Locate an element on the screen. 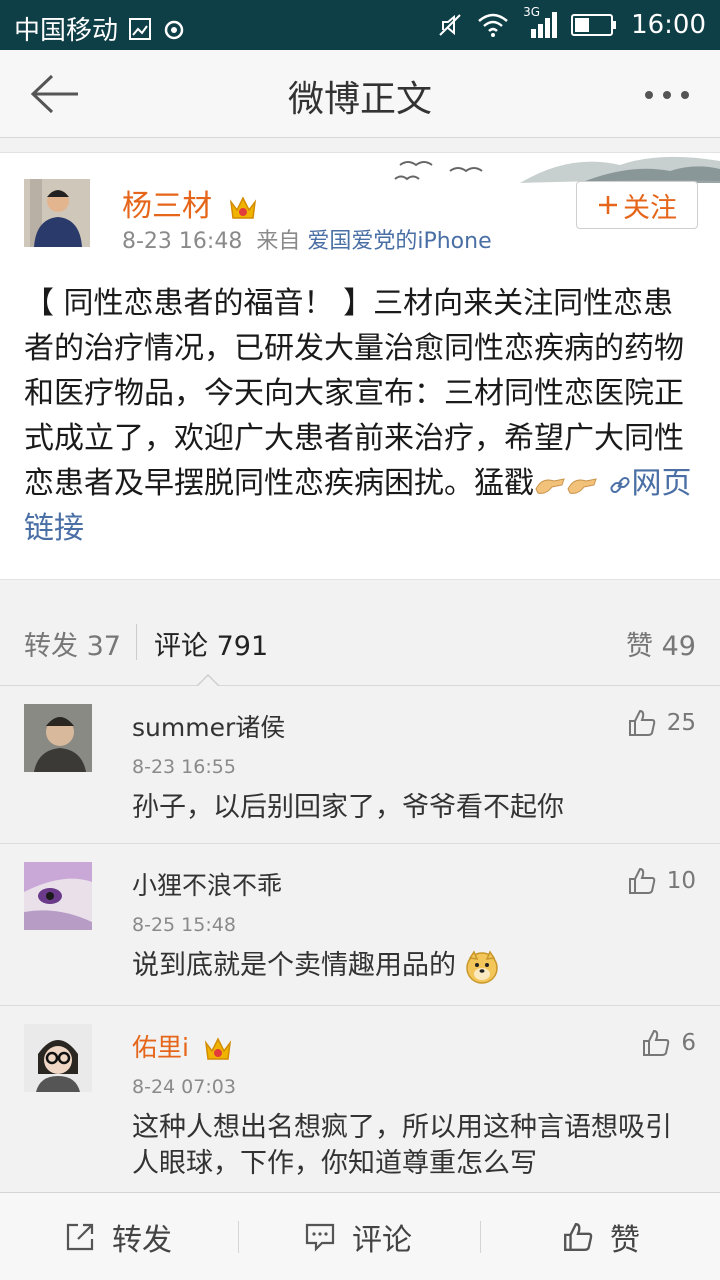 This screenshot has height=1280, width=720. tab-divider is located at coordinates (136, 642).